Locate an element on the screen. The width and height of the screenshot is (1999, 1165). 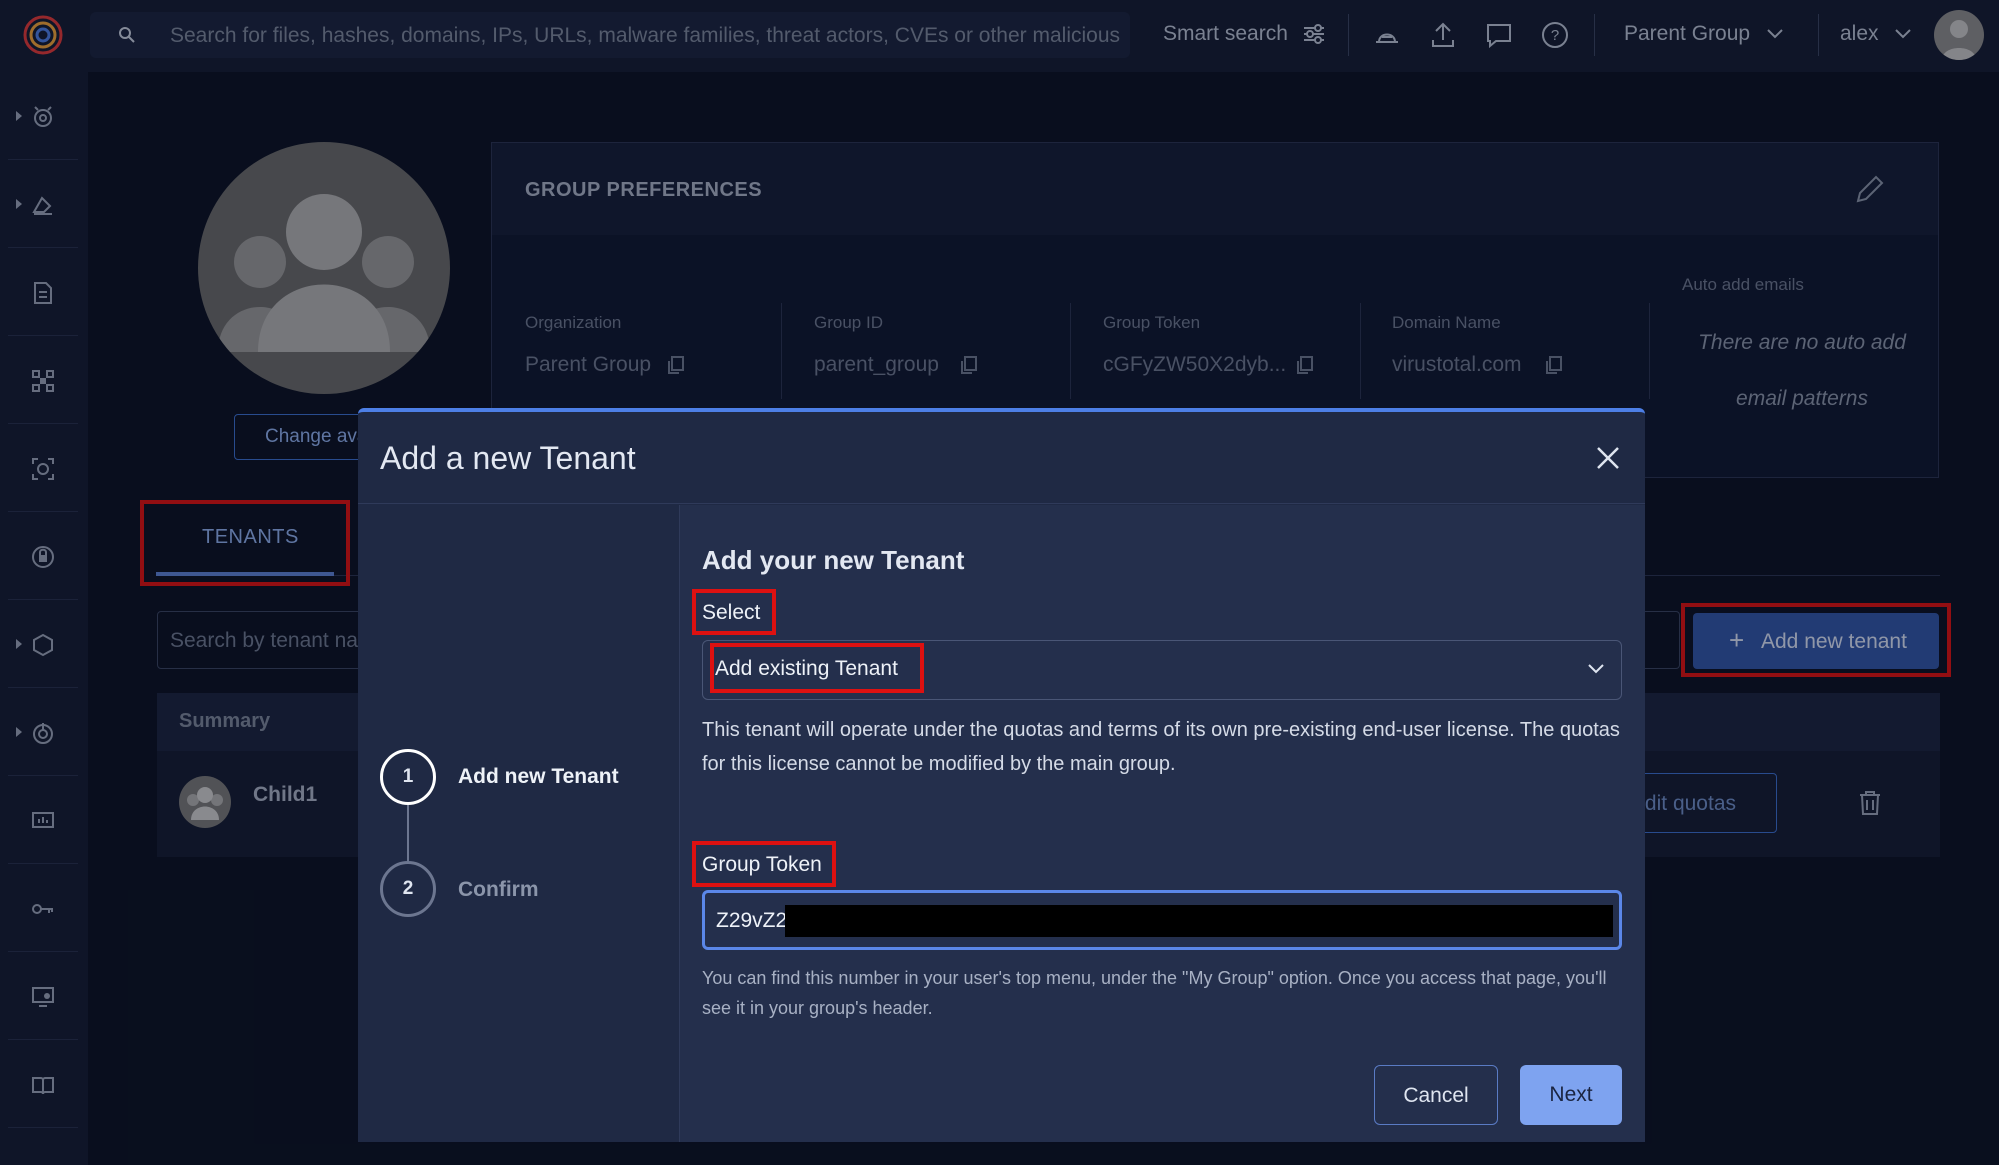
next-button: Next is located at coordinates (1571, 1095).